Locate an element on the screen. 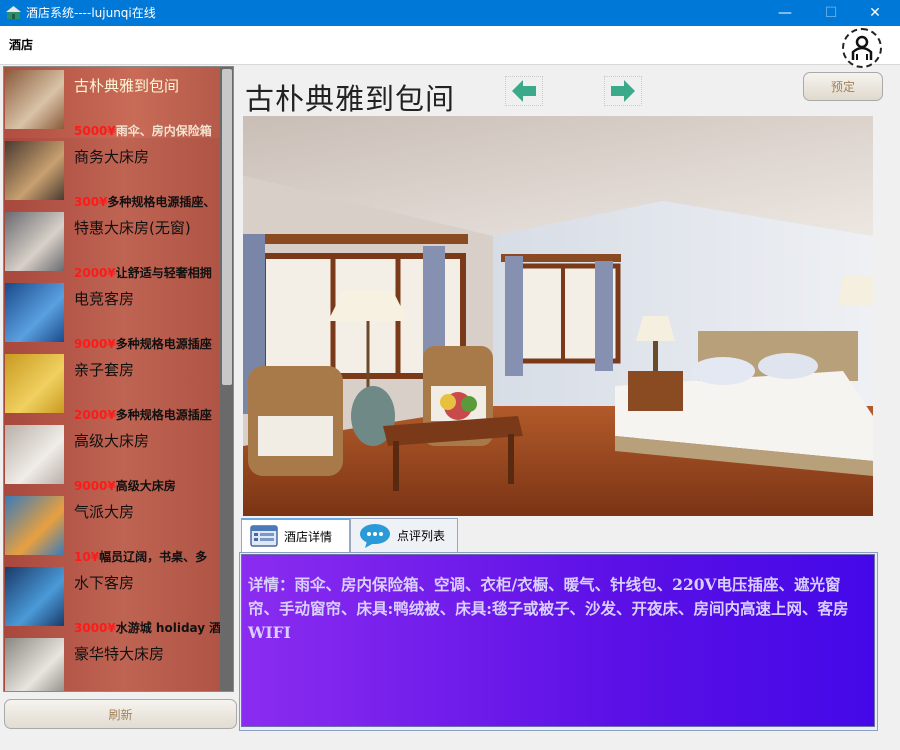 The width and height of the screenshot is (900, 750). room-short-desc: 让舒适与轻奢相拥 is located at coordinates (163, 273).